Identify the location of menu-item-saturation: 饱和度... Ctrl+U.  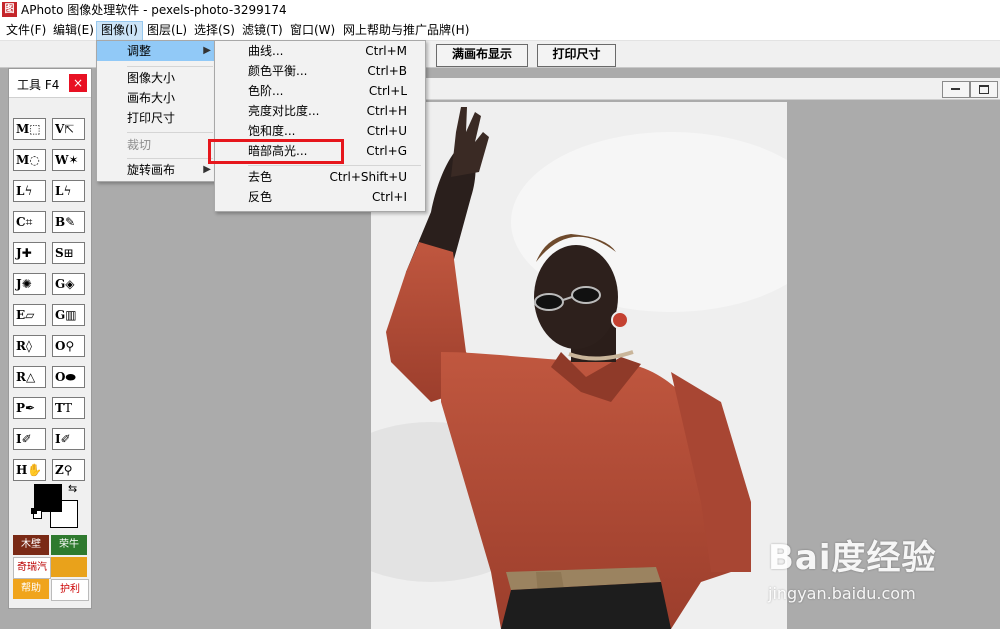
(320, 131).